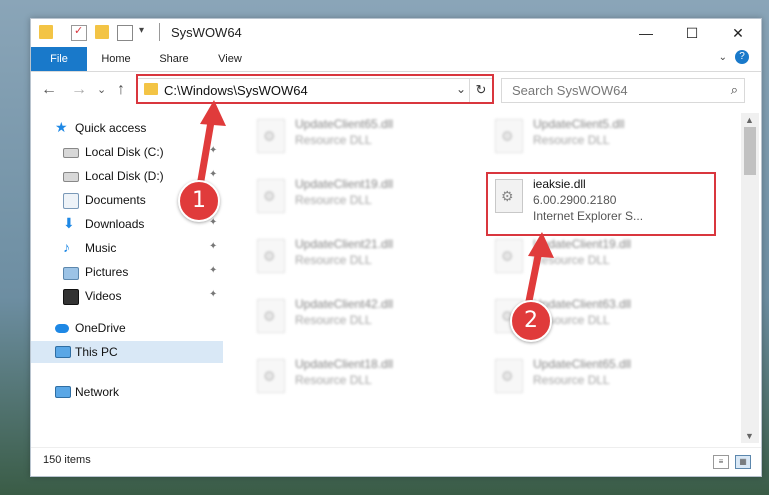 This screenshot has height=495, width=769. I want to click on file-highlight, so click(601, 204).